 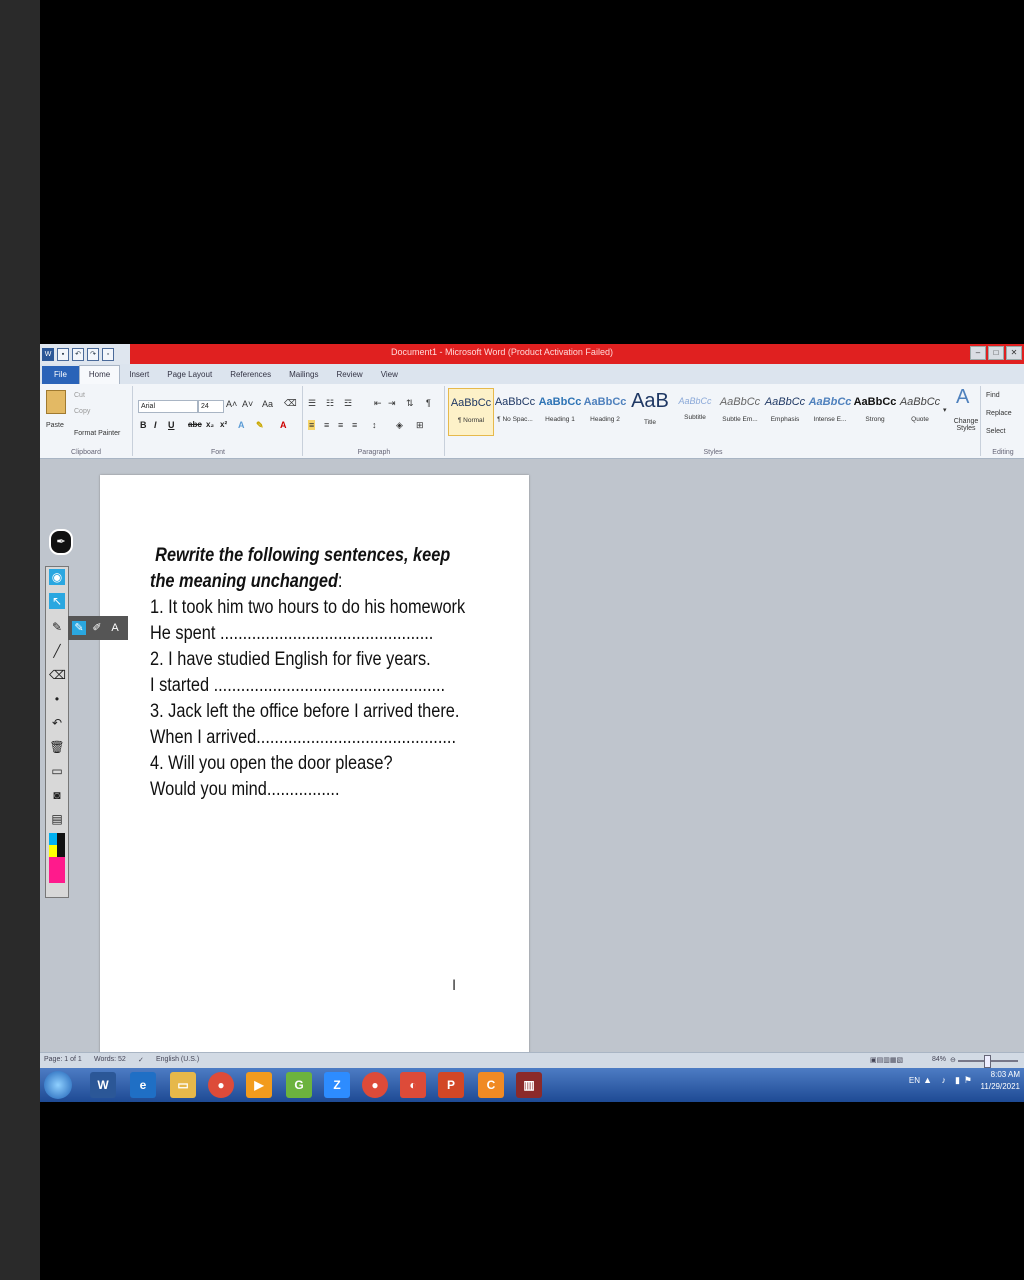 I want to click on copy-button: Copy, so click(x=82, y=411).